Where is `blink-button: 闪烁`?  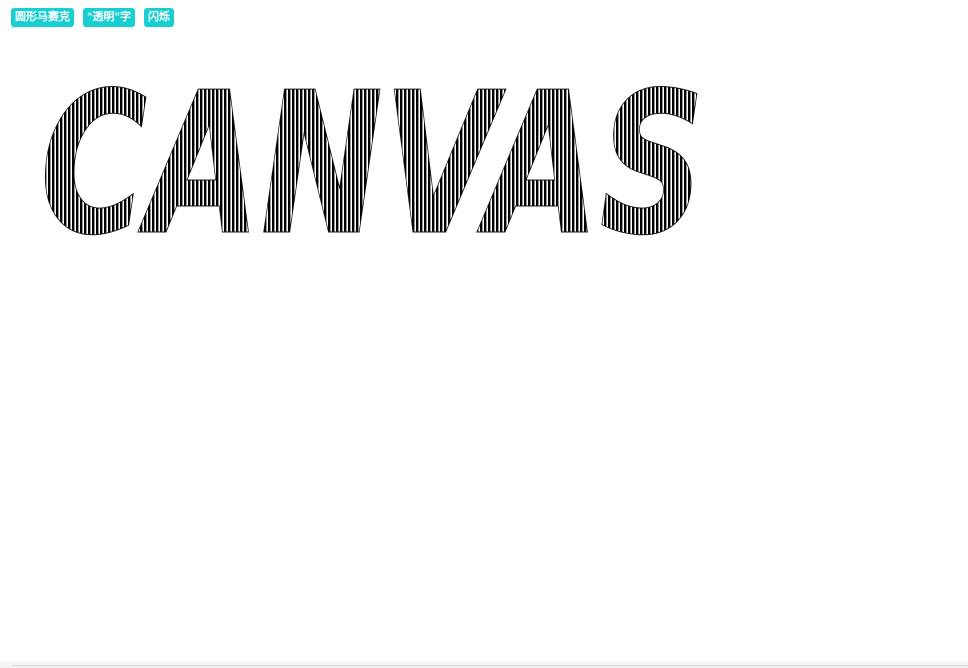
blink-button: 闪烁 is located at coordinates (159, 17).